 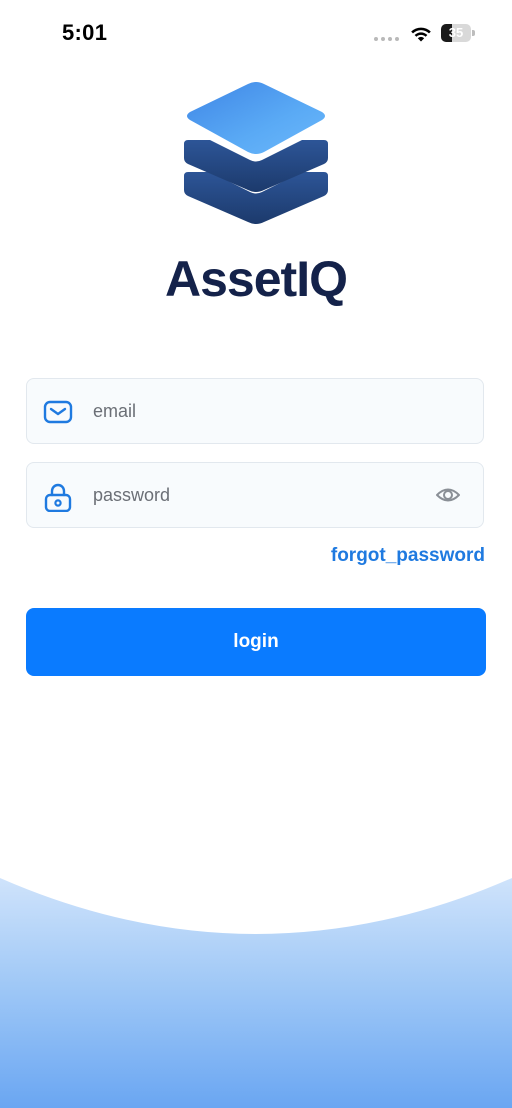 I want to click on email-input, so click(x=258, y=411).